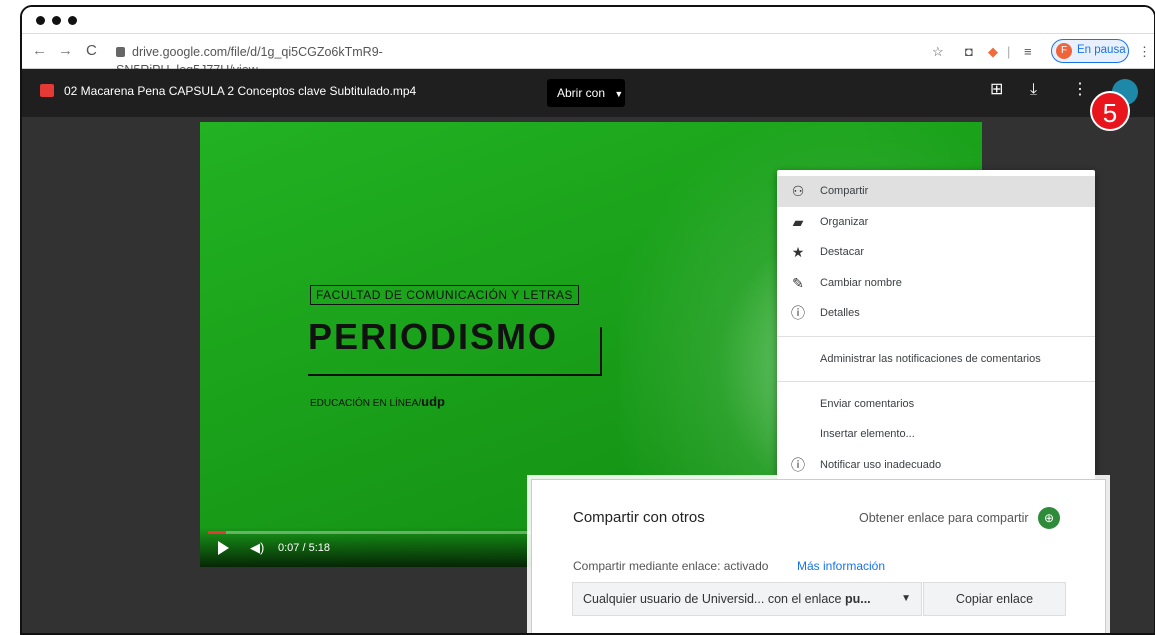 The width and height of the screenshot is (1155, 635). Describe the element at coordinates (433, 336) in the screenshot. I see `video-heading: PERIODISMO` at that location.